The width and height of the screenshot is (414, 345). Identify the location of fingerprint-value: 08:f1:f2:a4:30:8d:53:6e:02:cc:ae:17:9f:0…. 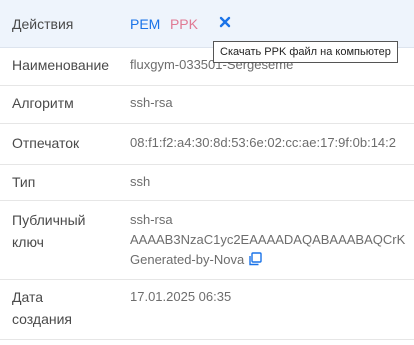
(263, 142).